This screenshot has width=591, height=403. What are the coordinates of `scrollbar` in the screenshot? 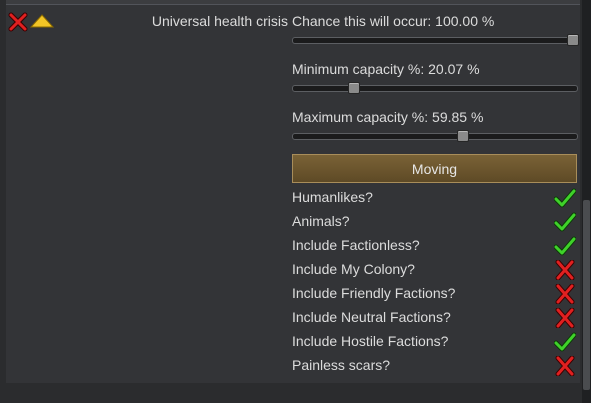 It's located at (586, 201).